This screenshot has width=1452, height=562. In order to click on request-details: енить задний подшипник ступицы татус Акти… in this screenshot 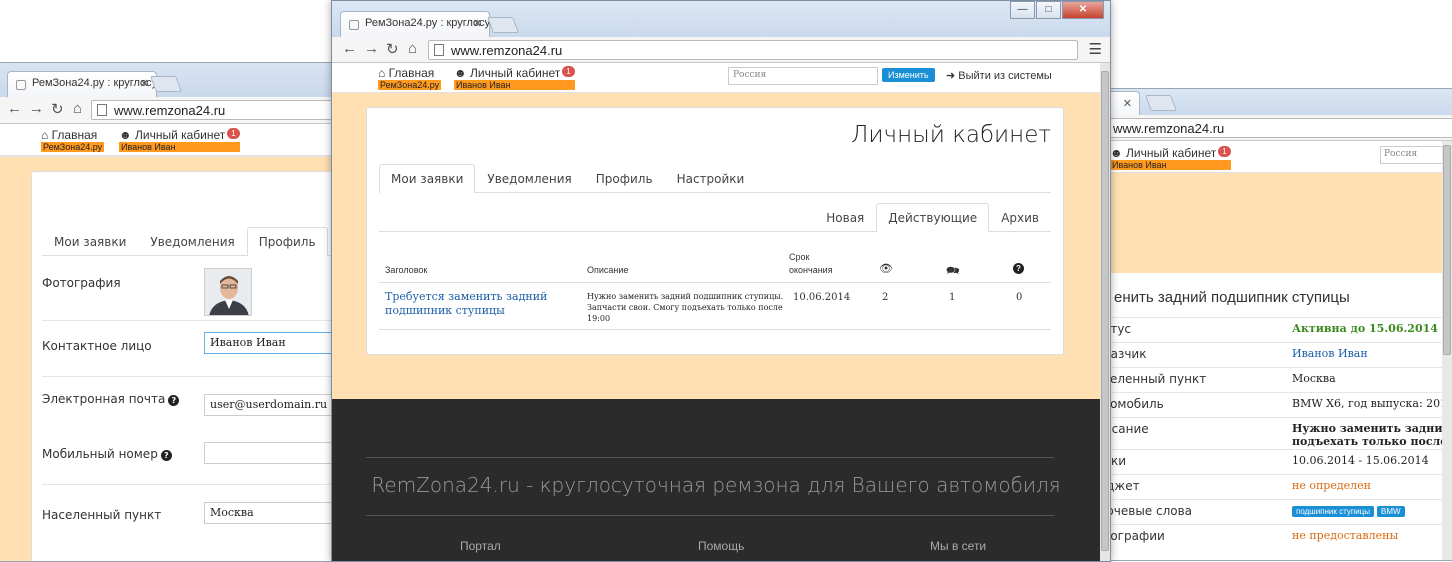, I will do `click(1274, 416)`.